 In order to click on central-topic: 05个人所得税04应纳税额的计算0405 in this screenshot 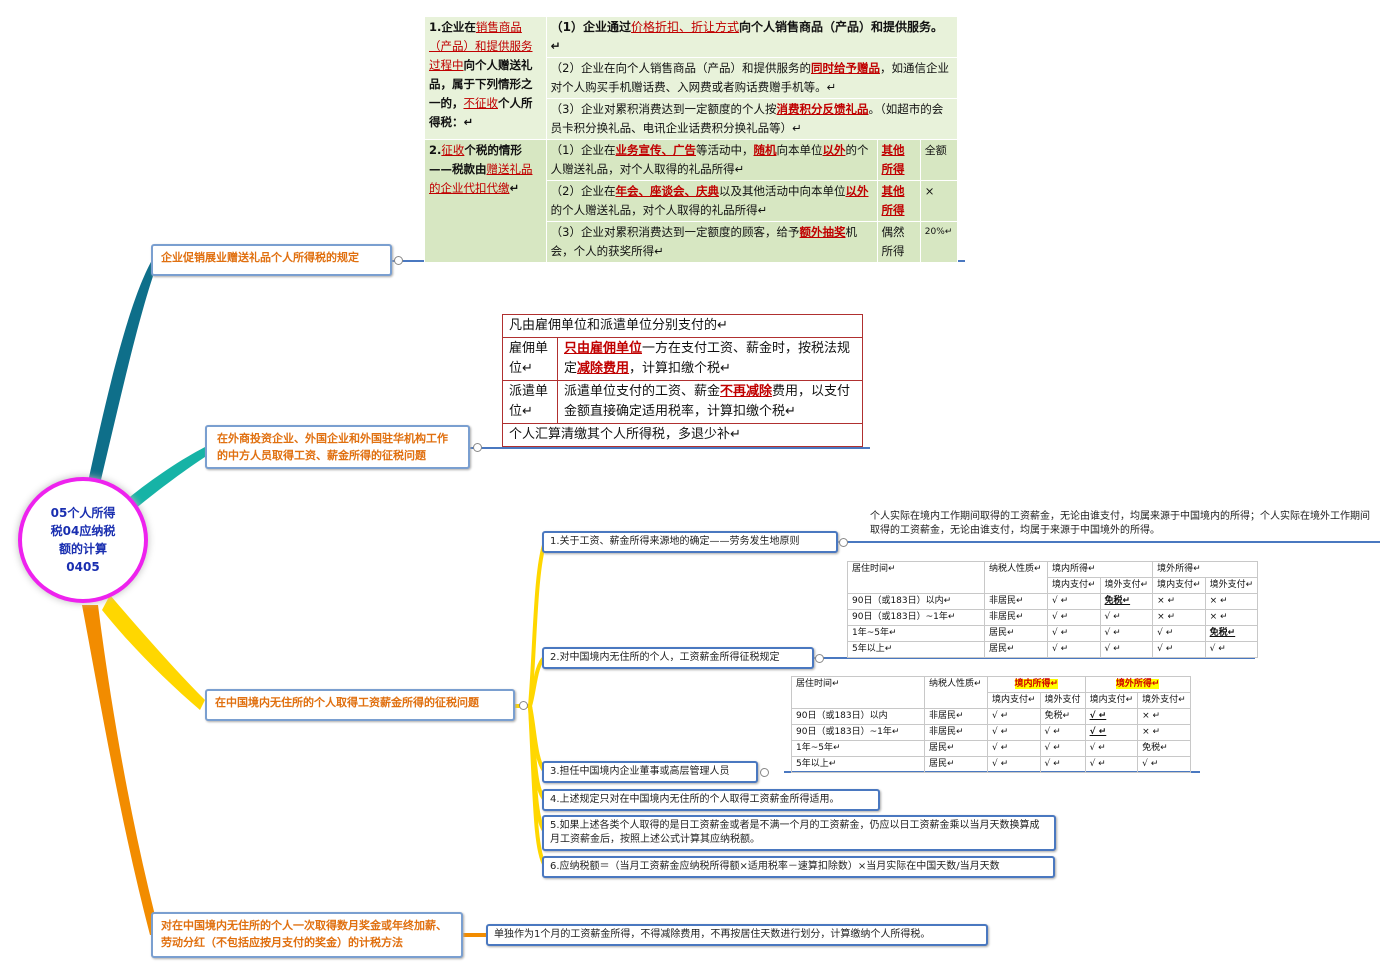, I will do `click(83, 540)`.